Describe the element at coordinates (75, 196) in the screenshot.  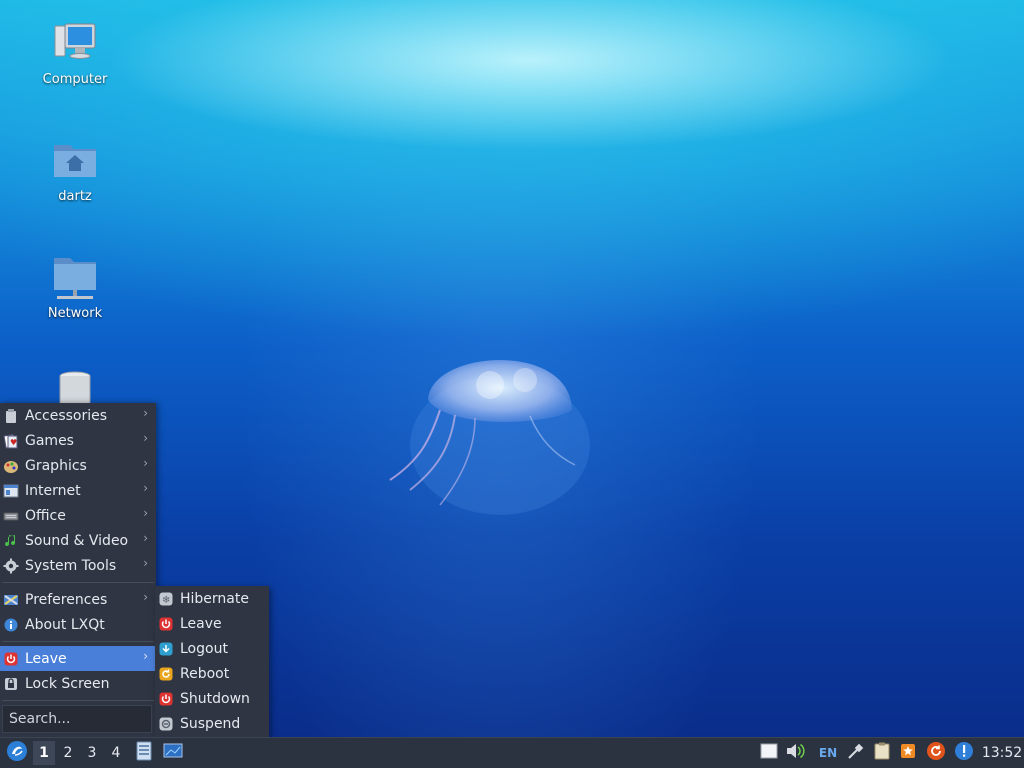
I see `desktop-icon-label: dartz` at that location.